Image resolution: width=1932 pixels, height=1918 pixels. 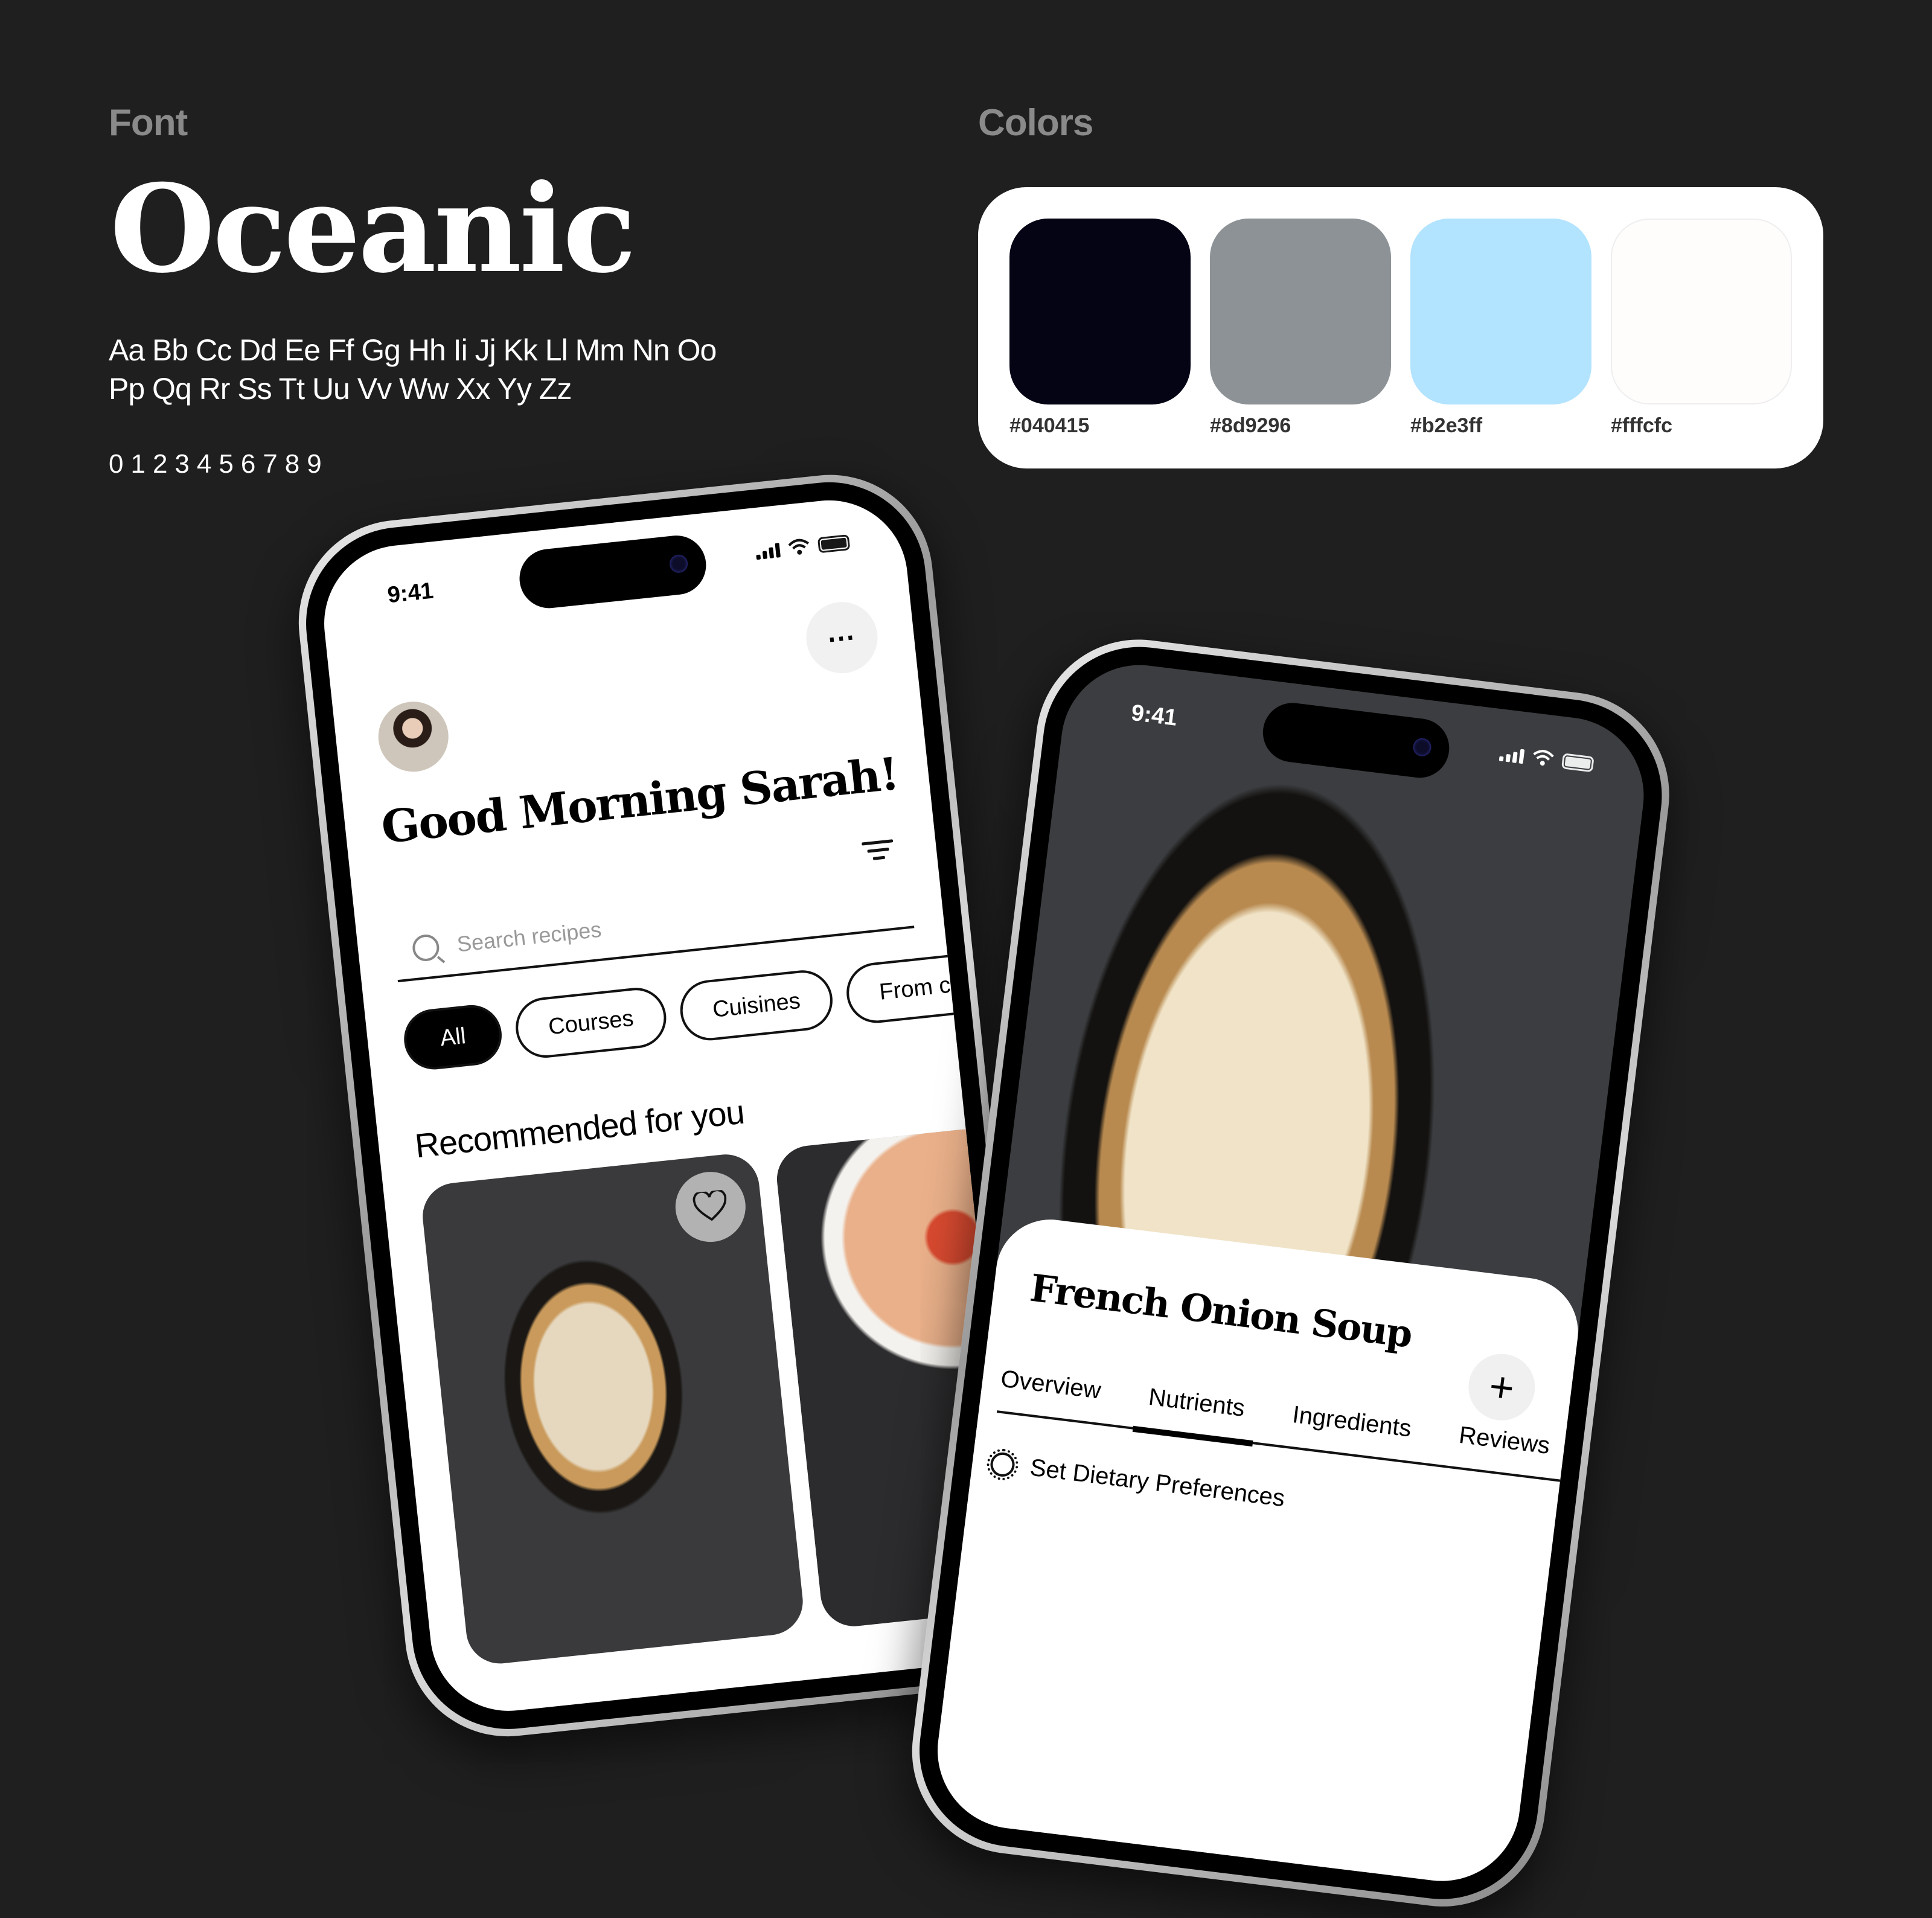 I want to click on swatch-code: #fffcfc, so click(x=1642, y=425).